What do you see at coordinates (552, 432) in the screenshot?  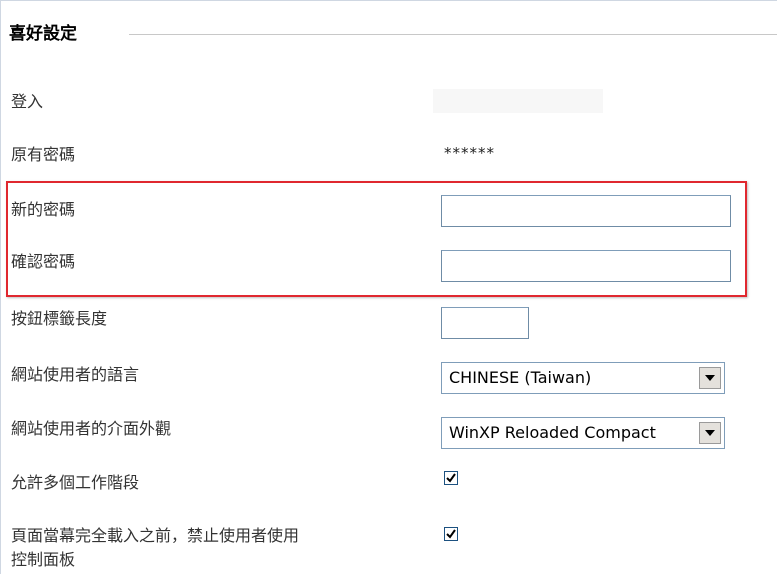 I see `site-theme-selected: WinXP Reloaded Compact` at bounding box center [552, 432].